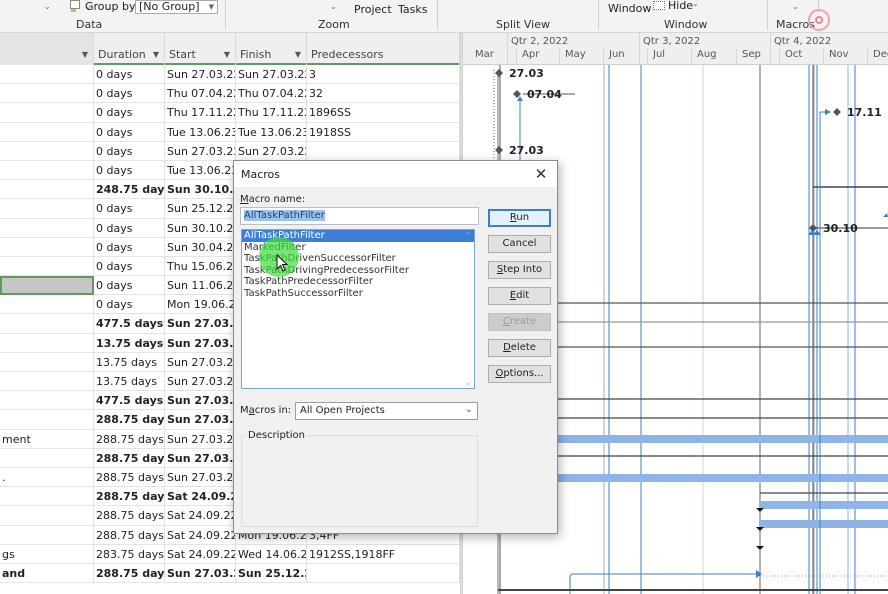  What do you see at coordinates (271, 132) in the screenshot?
I see `finish-cell: Tue 13.06.23` at bounding box center [271, 132].